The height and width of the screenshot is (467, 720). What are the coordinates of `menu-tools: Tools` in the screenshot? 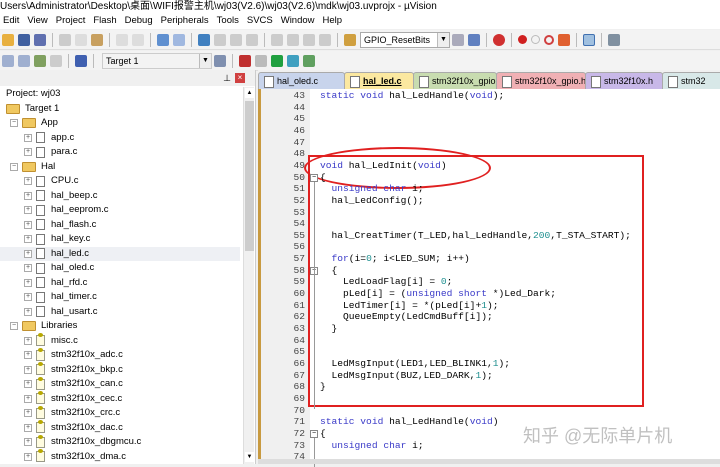 It's located at (229, 21).